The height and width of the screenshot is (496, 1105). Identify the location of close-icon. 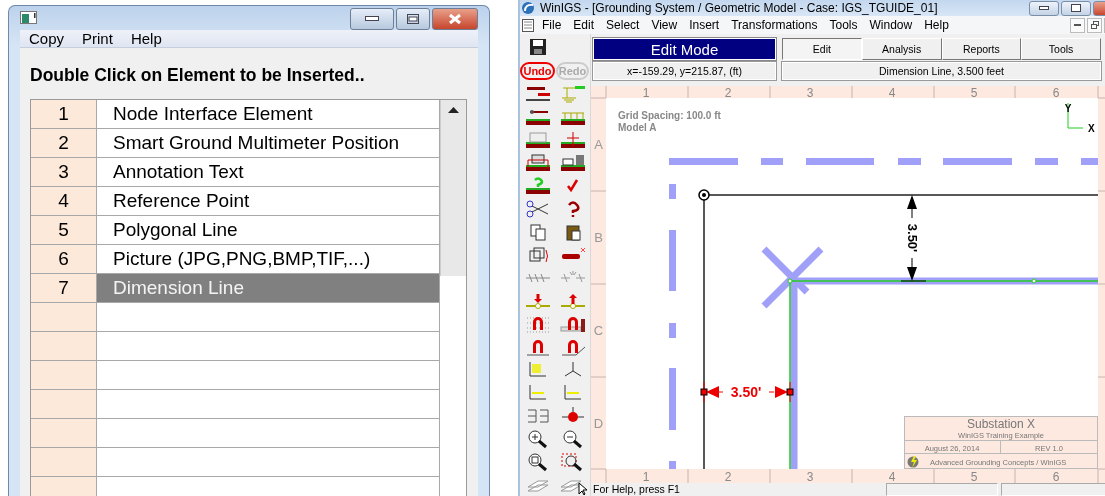
(455, 19).